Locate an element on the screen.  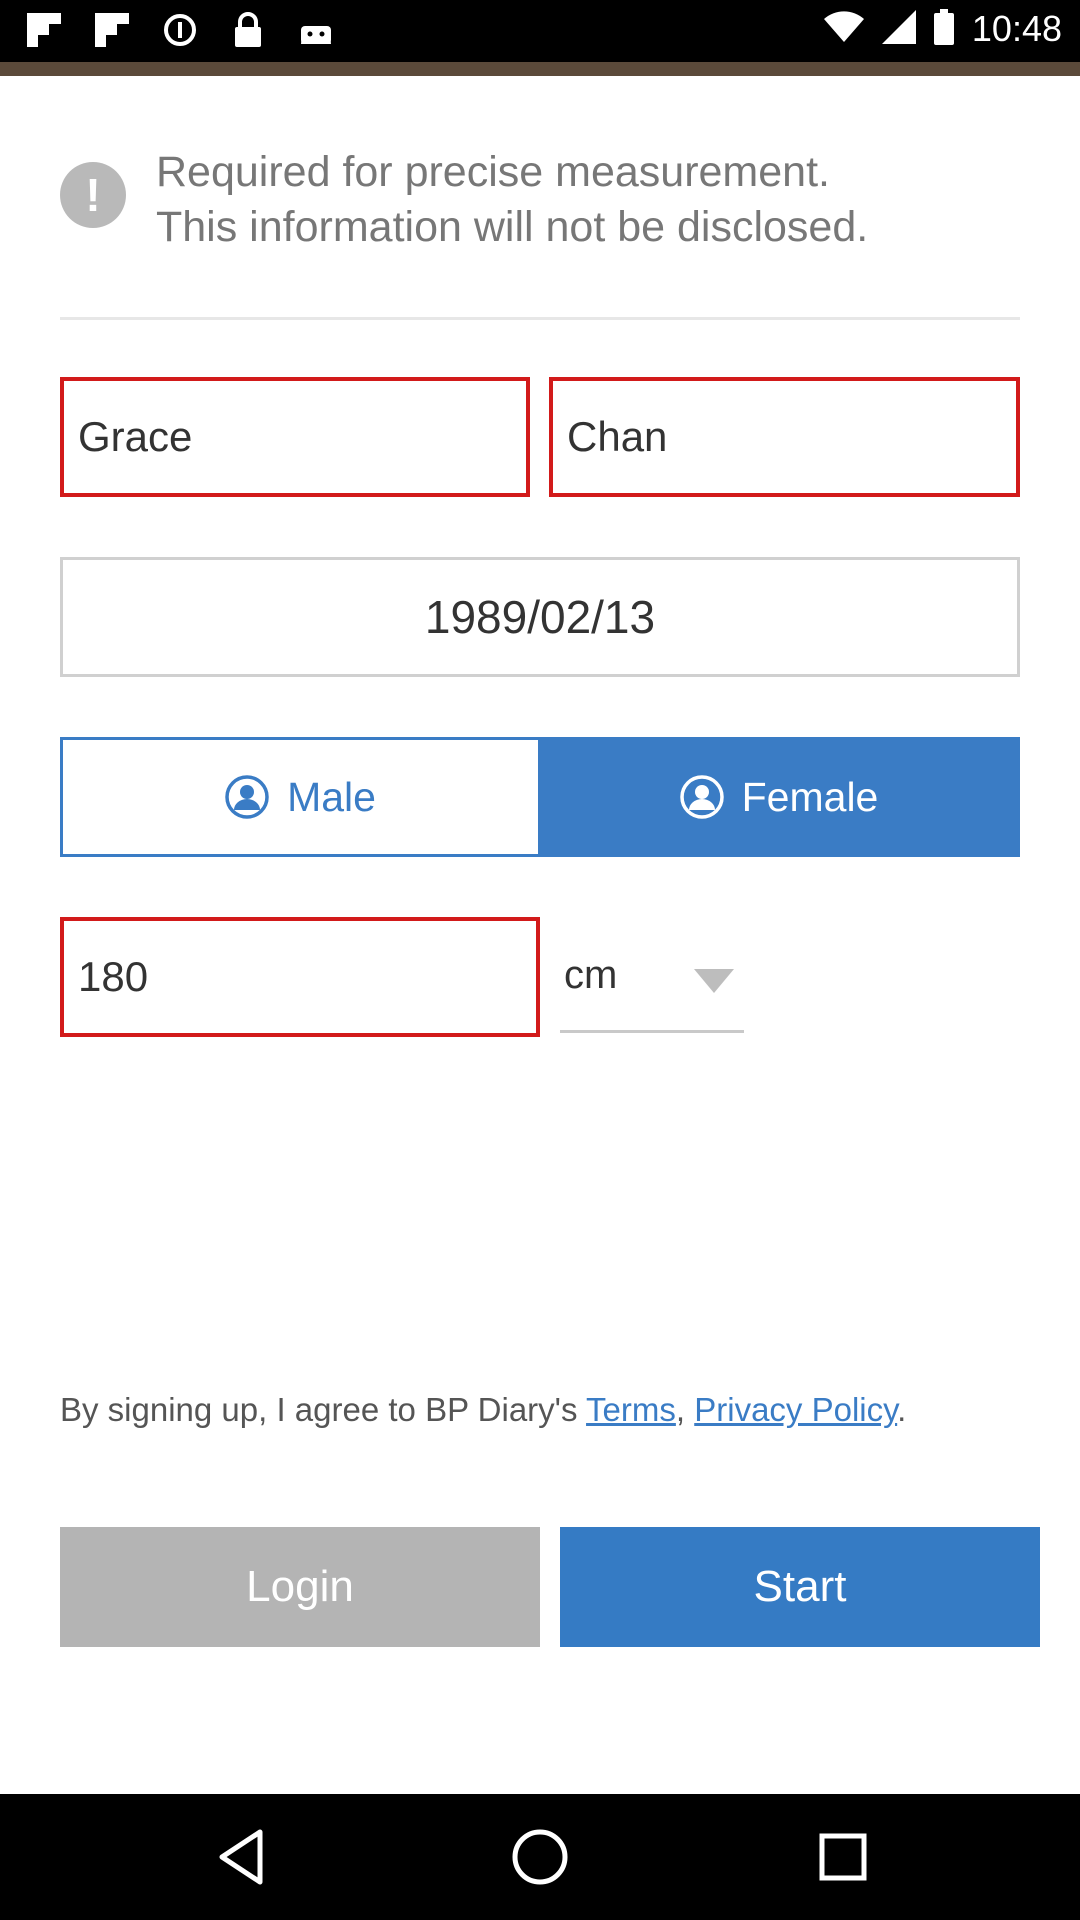
start-label: Start is located at coordinates (800, 1586).